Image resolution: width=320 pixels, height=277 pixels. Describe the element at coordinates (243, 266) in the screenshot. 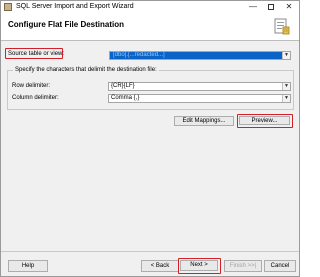

I see `finish-button: Finish >>|` at that location.